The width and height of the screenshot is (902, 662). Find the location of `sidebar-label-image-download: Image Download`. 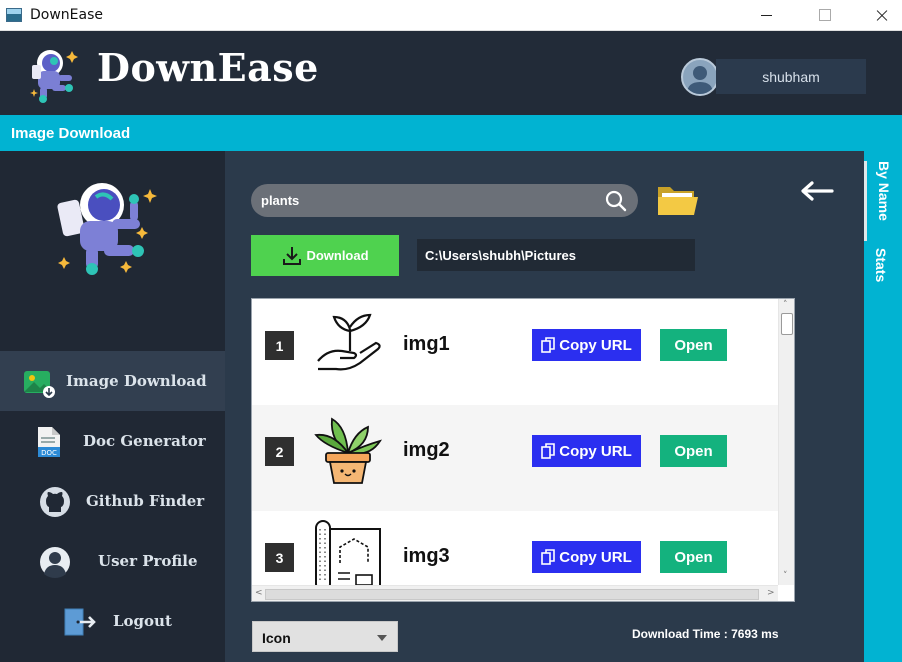

sidebar-label-image-download: Image Download is located at coordinates (136, 381).